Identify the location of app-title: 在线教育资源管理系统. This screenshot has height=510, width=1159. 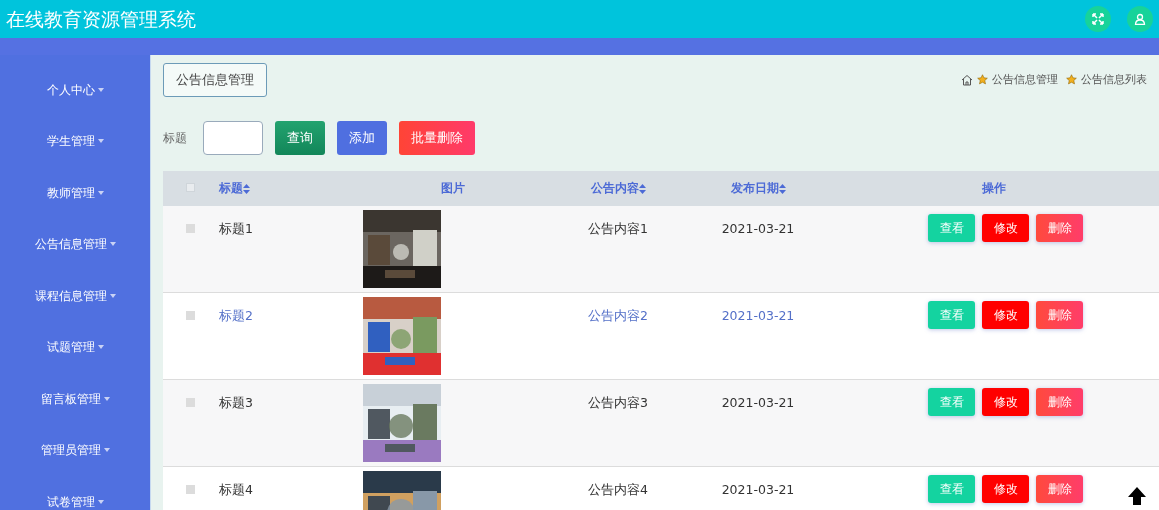
(101, 19).